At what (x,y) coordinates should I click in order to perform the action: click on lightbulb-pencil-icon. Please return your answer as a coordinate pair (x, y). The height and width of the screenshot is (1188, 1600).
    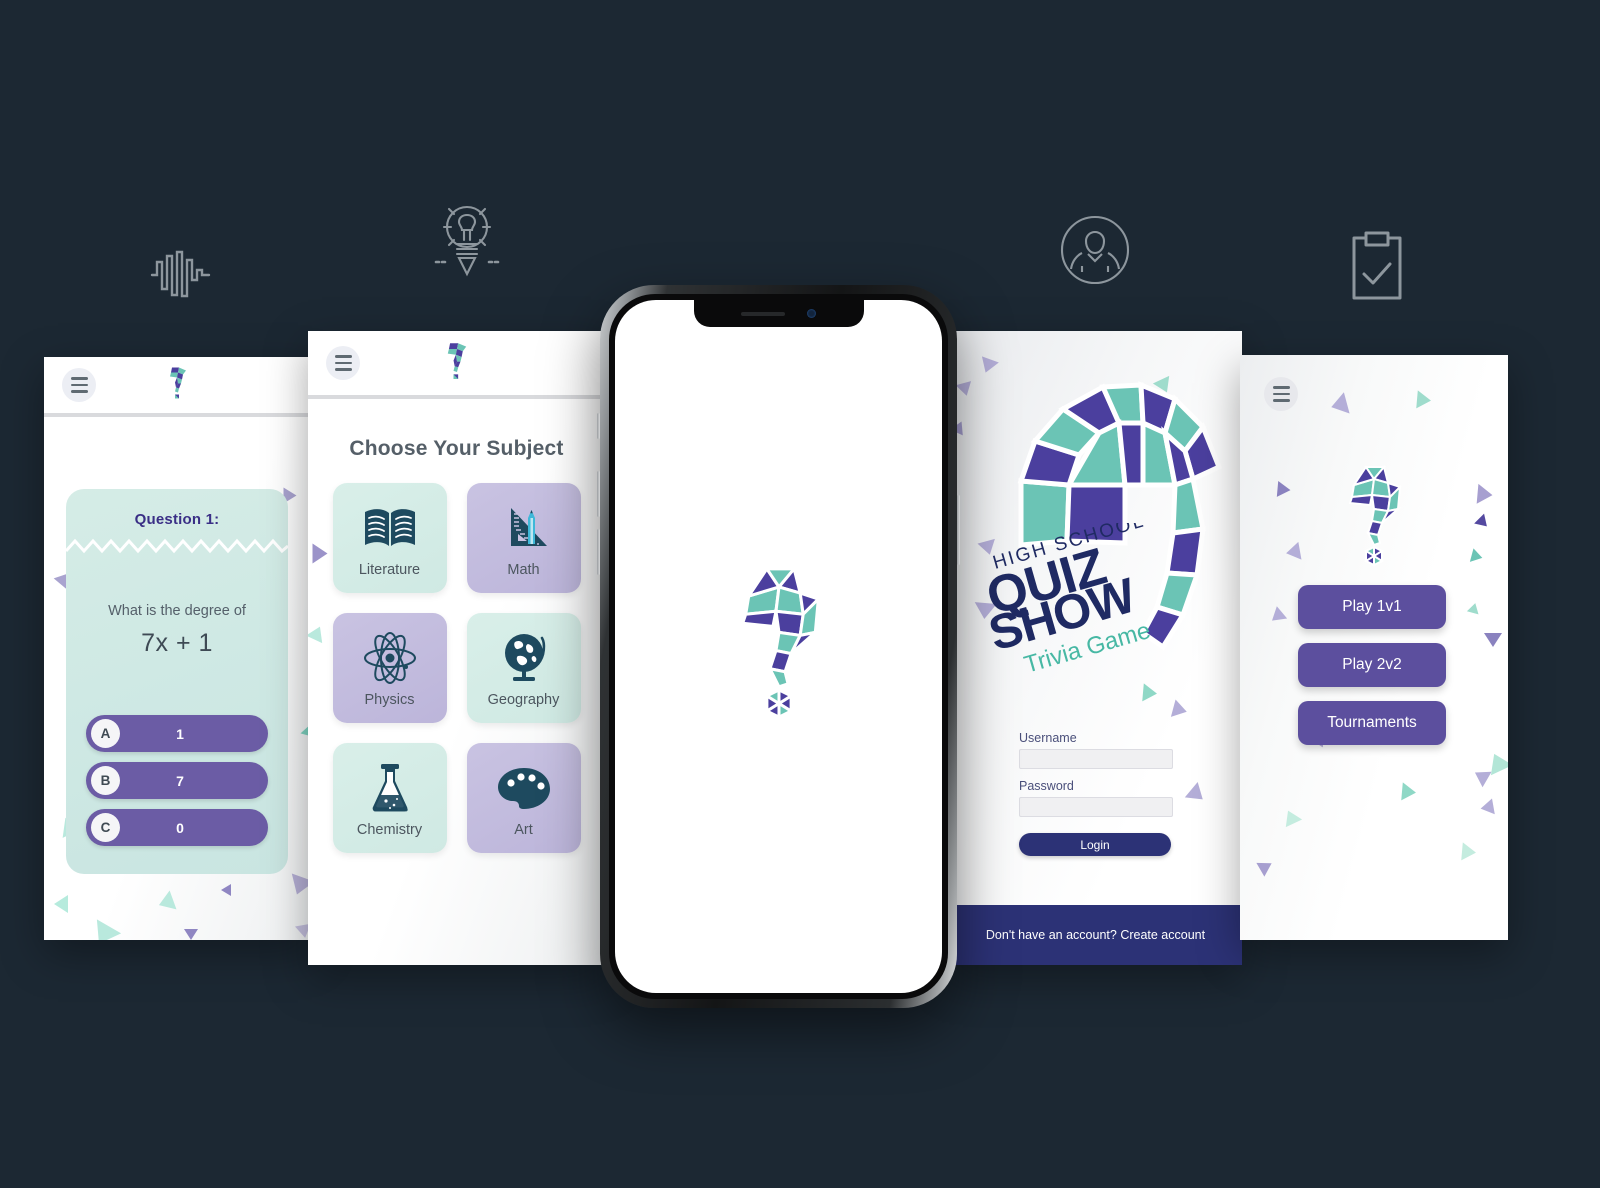
    Looking at the image, I should click on (467, 241).